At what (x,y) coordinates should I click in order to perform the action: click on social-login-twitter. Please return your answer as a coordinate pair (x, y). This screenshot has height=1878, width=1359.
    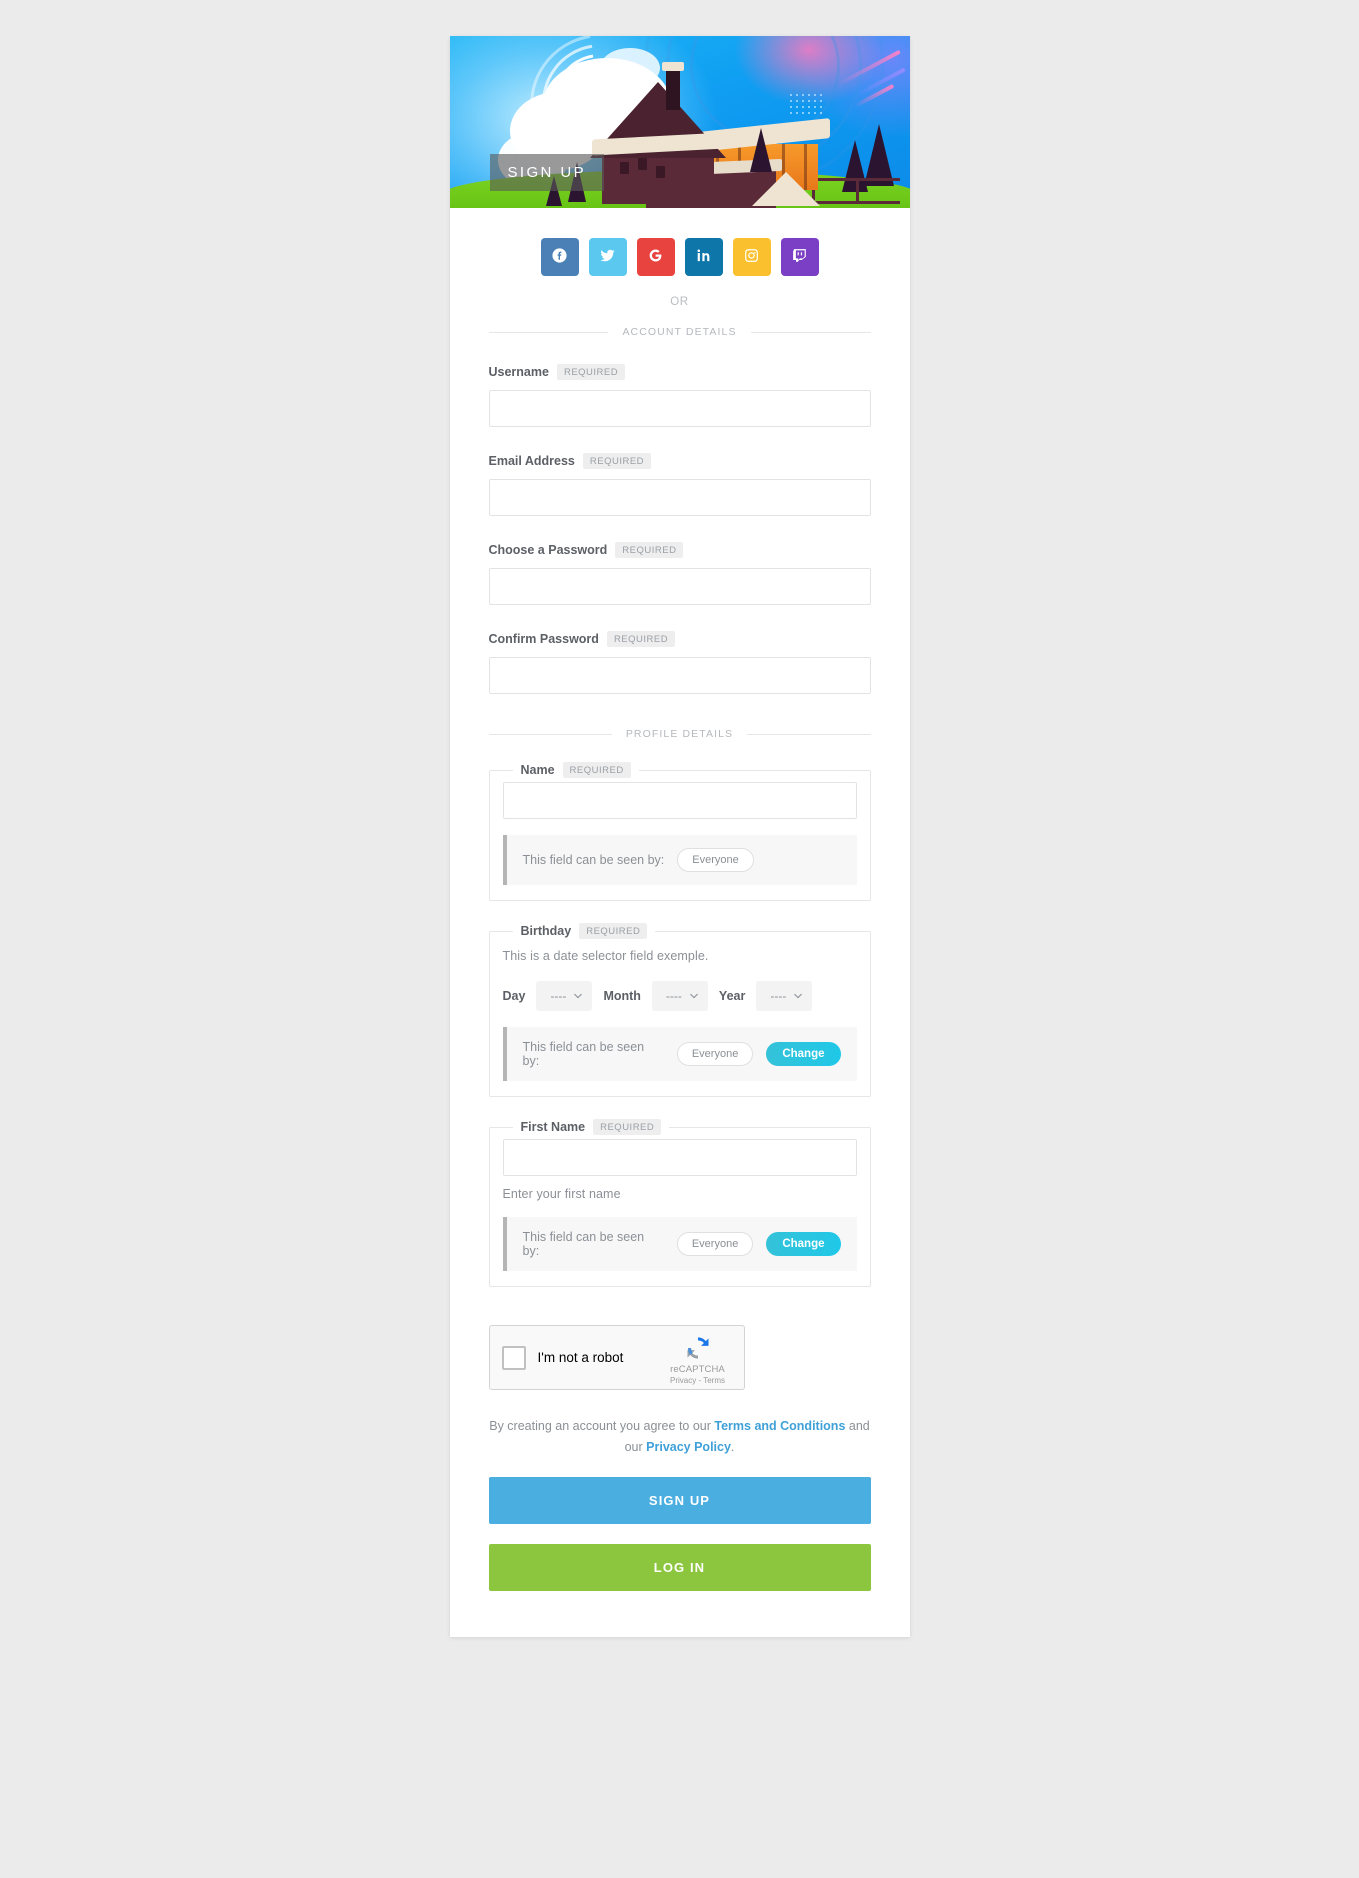
    Looking at the image, I should click on (607, 257).